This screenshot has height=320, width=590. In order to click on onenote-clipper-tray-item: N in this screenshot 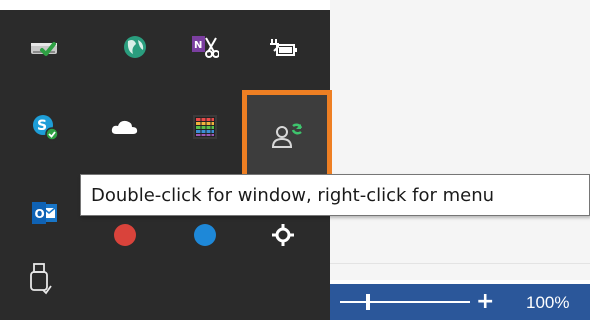, I will do `click(205, 47)`.